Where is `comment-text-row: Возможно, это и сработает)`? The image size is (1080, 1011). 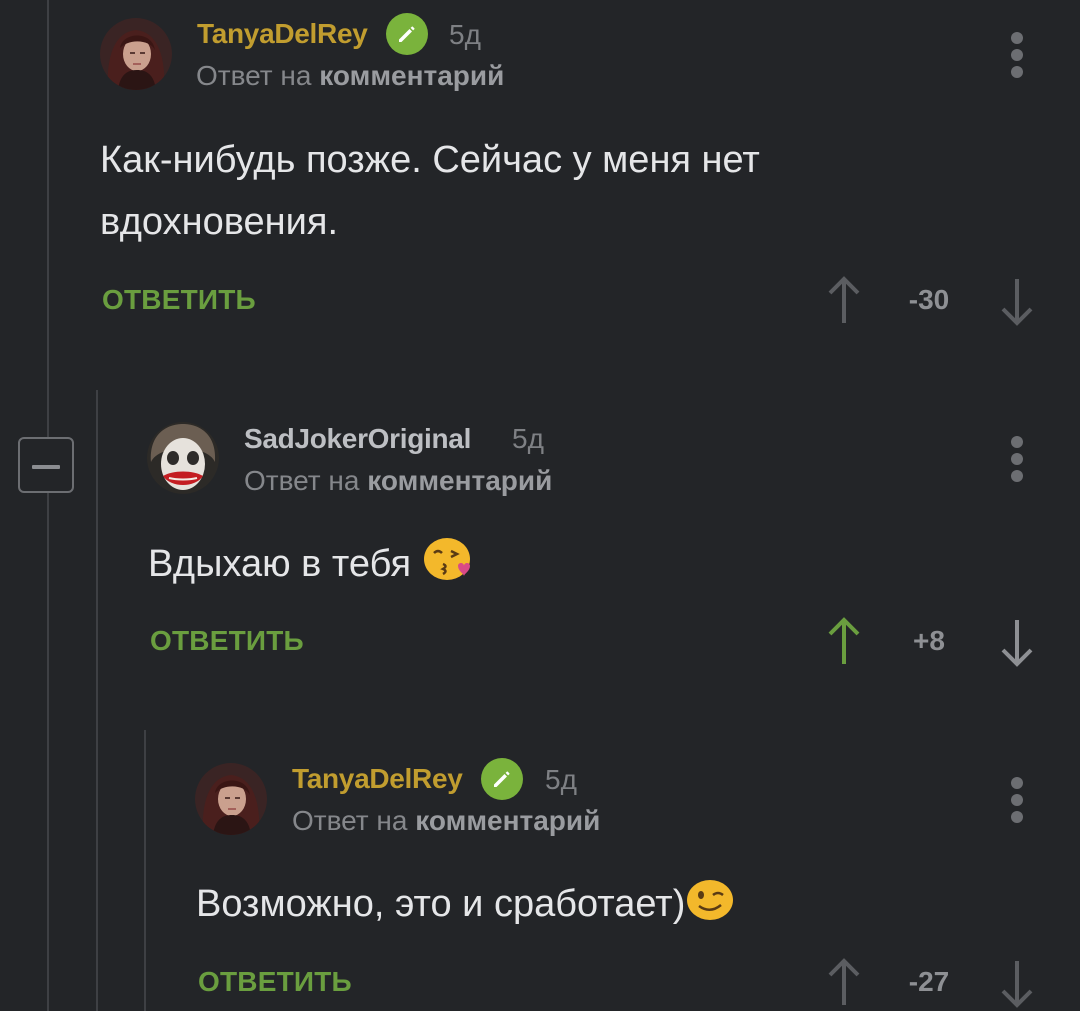 comment-text-row: Возможно, это и сработает) is located at coordinates (506, 904).